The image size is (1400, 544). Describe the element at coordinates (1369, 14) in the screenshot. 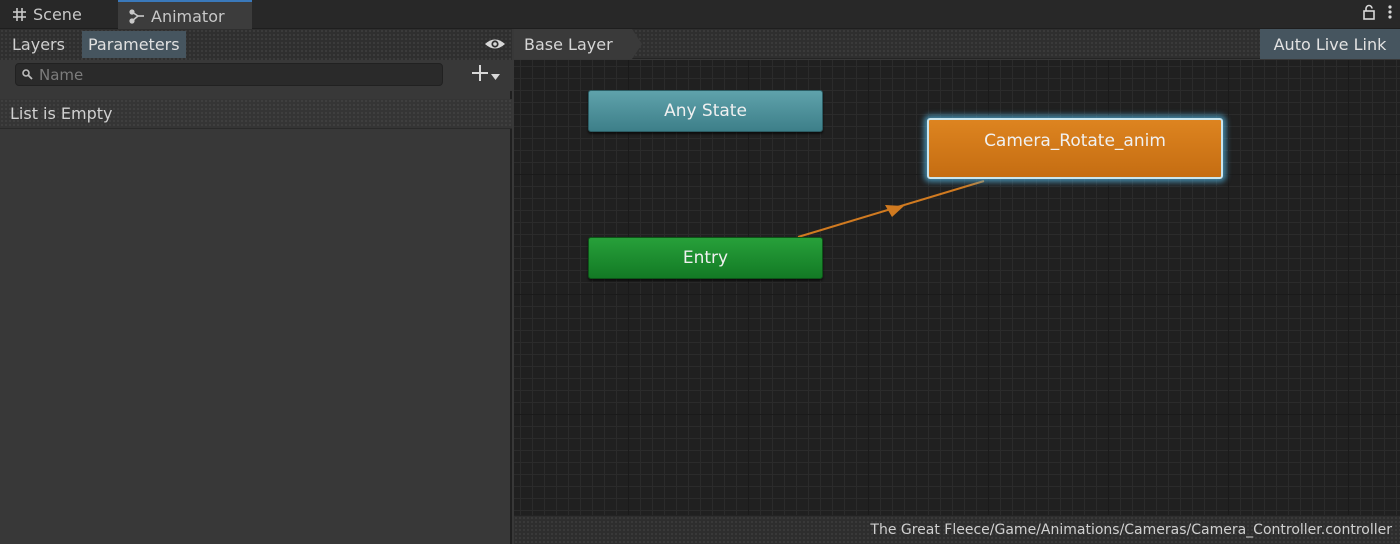

I see `lock-icon` at that location.